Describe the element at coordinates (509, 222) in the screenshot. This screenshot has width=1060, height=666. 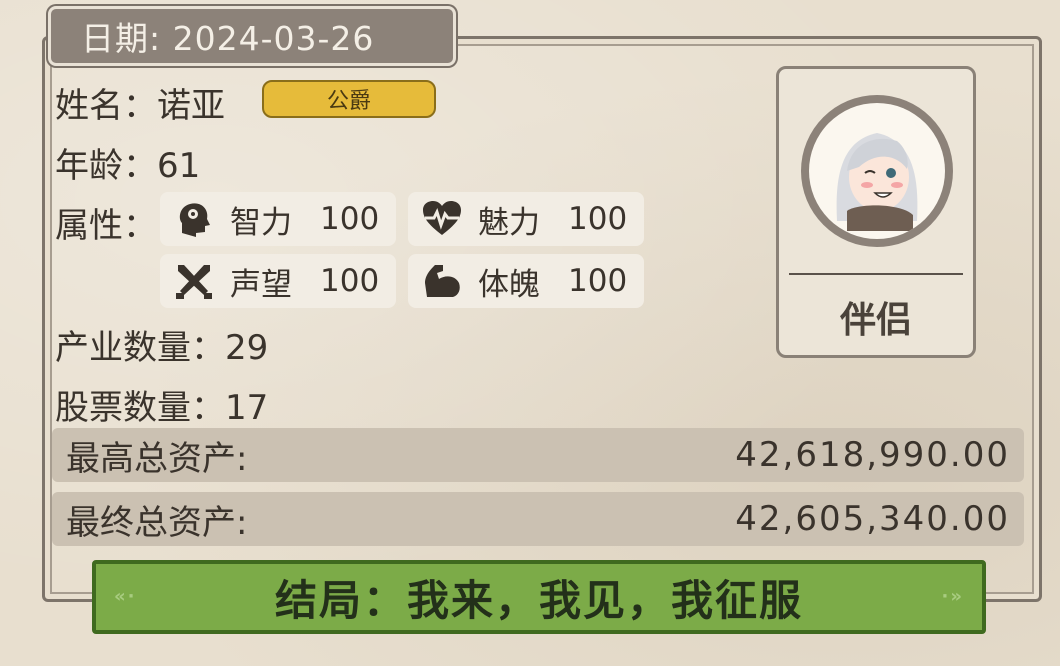
I see `attribute-name: 魅力` at that location.